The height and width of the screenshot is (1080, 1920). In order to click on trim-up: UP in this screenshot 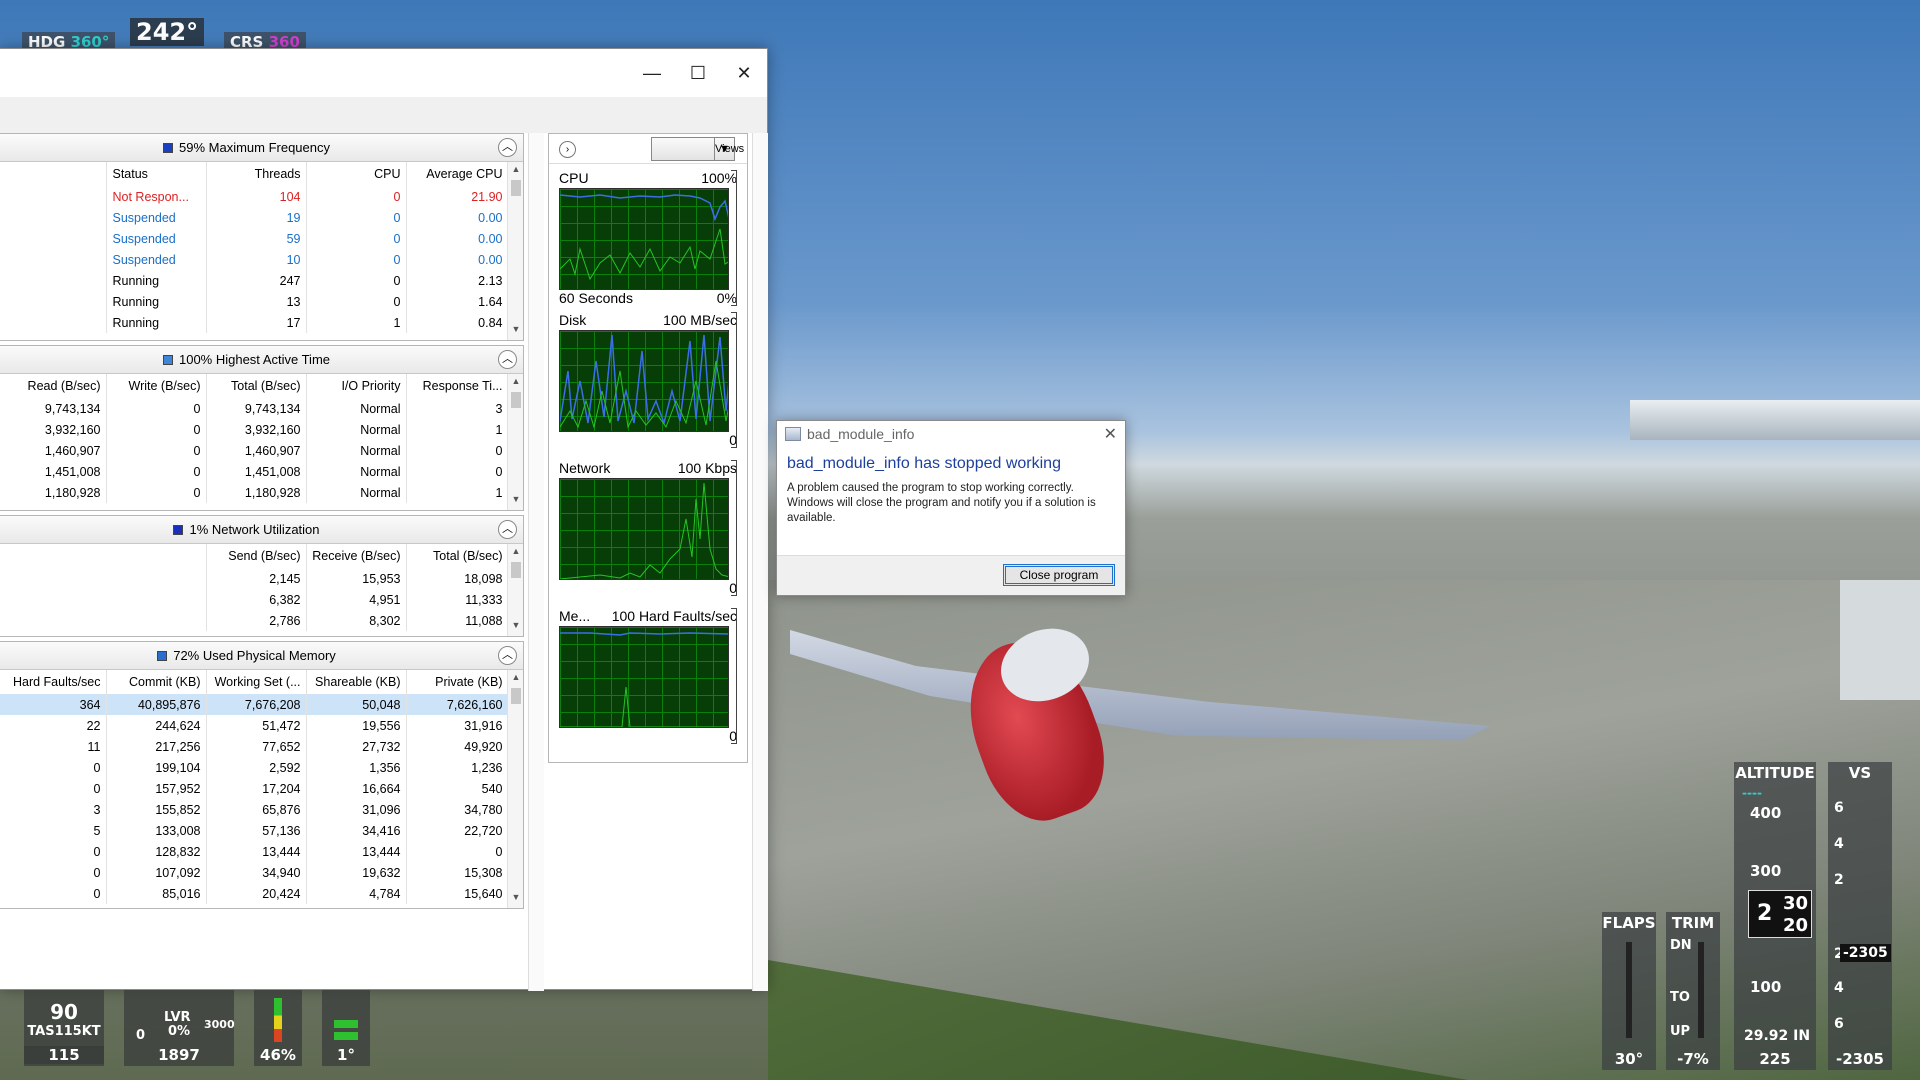, I will do `click(1680, 1031)`.